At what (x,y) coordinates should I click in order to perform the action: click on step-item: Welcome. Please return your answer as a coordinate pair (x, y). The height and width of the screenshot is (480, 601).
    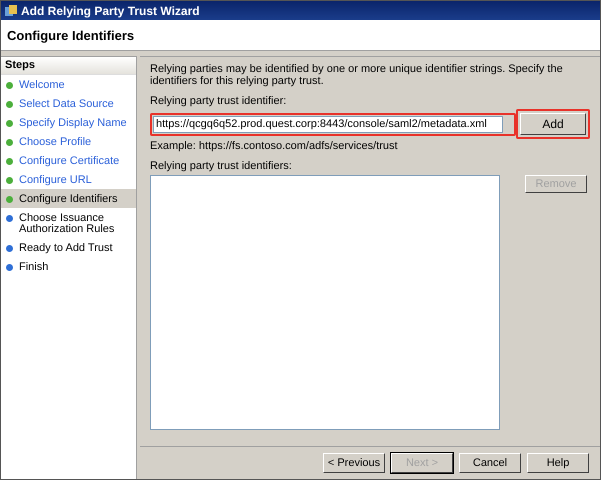
    Looking at the image, I should click on (68, 84).